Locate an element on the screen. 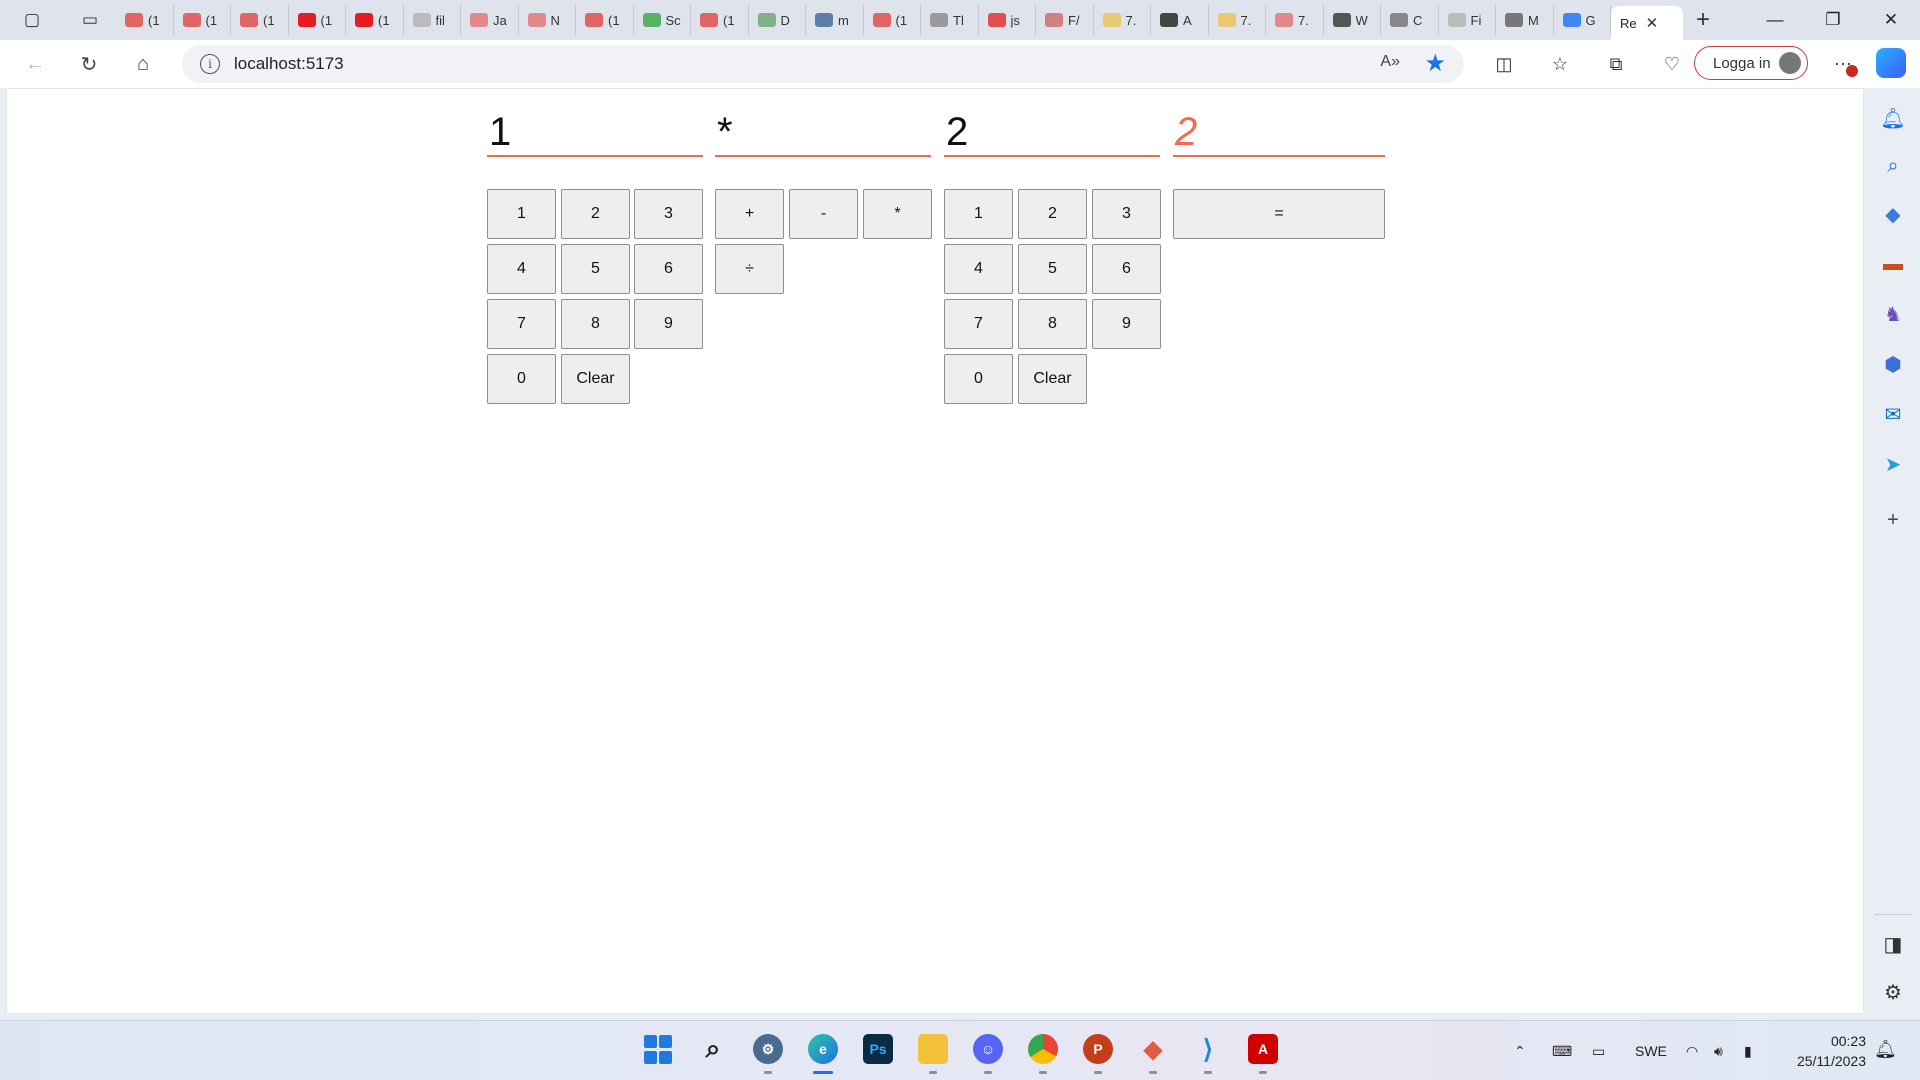 The width and height of the screenshot is (1920, 1080). left-key-7: 7 is located at coordinates (521, 324).